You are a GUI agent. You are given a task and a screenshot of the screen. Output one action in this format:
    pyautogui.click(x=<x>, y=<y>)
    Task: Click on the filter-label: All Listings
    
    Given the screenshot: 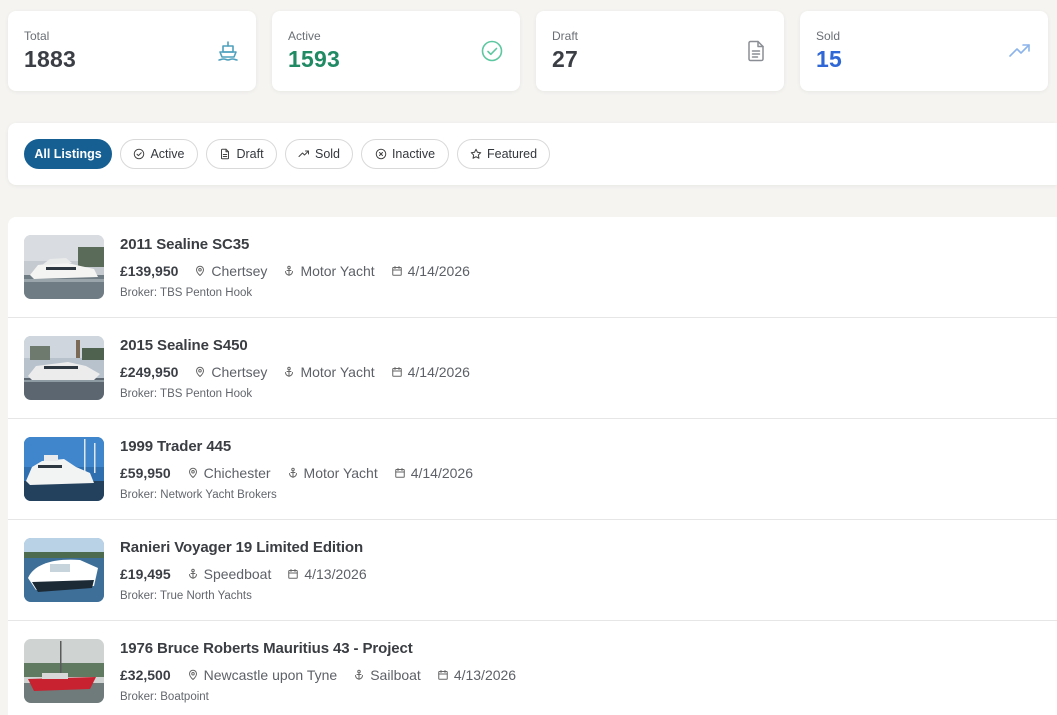 What is the action you would take?
    pyautogui.click(x=68, y=154)
    